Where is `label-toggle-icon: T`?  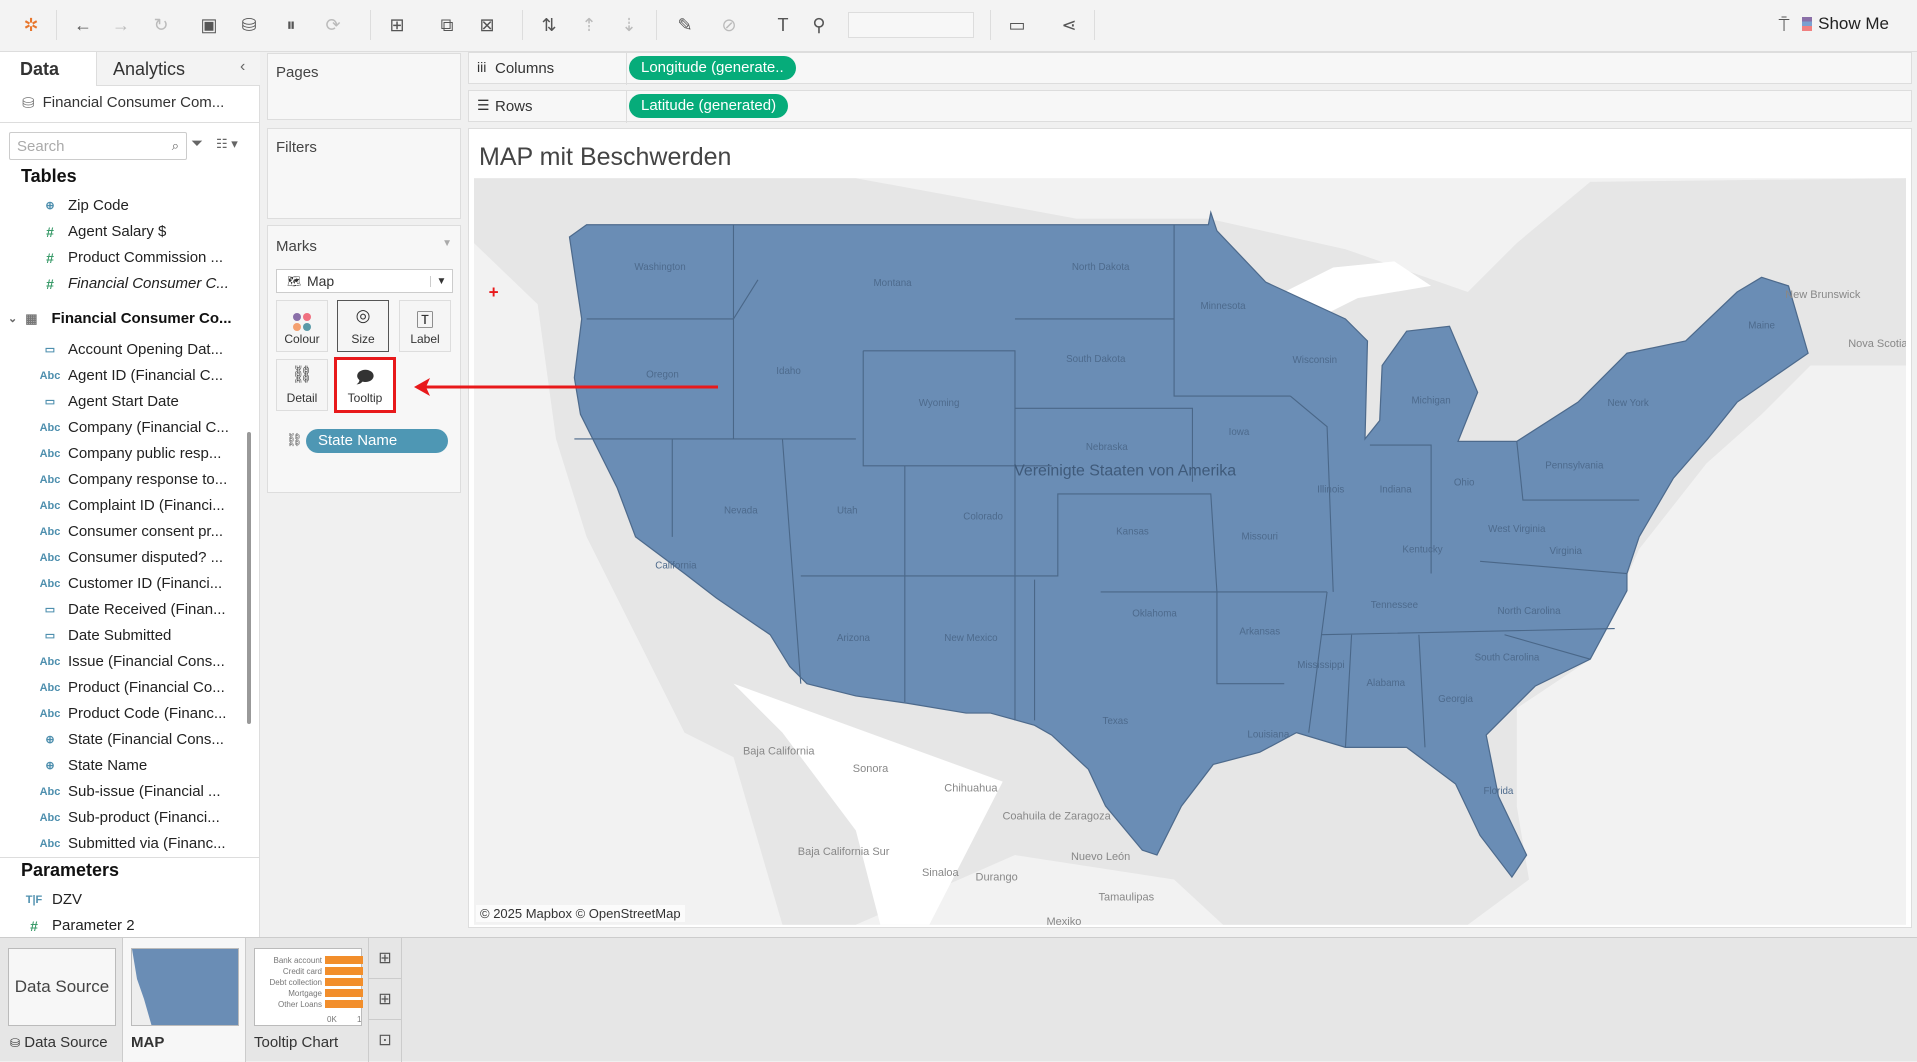 label-toggle-icon: T is located at coordinates (783, 25).